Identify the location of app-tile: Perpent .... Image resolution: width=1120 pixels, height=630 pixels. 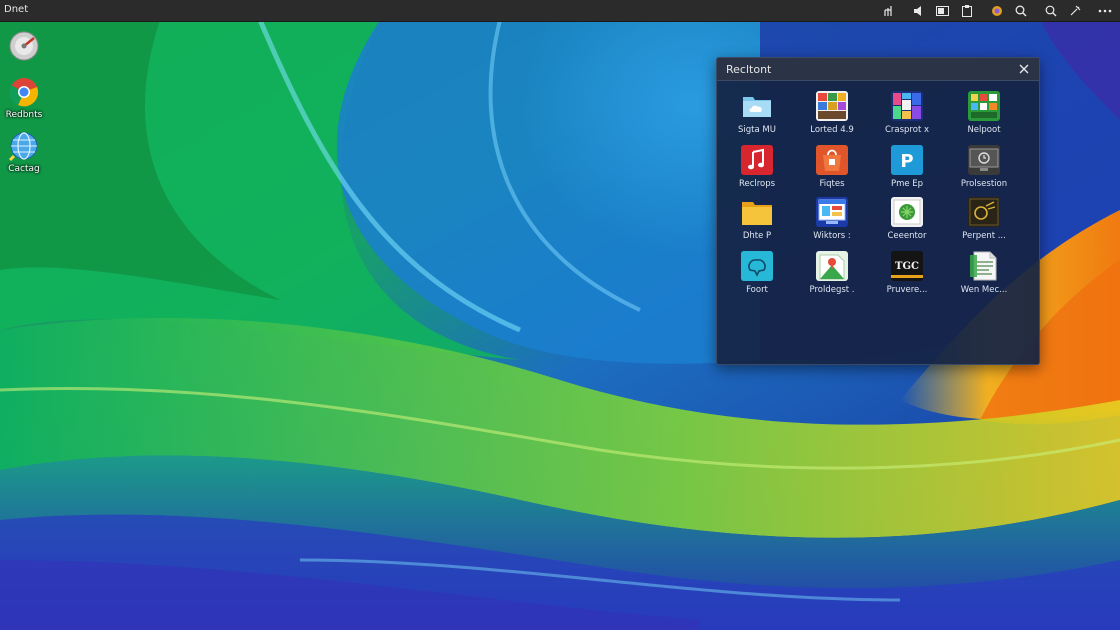
(984, 219).